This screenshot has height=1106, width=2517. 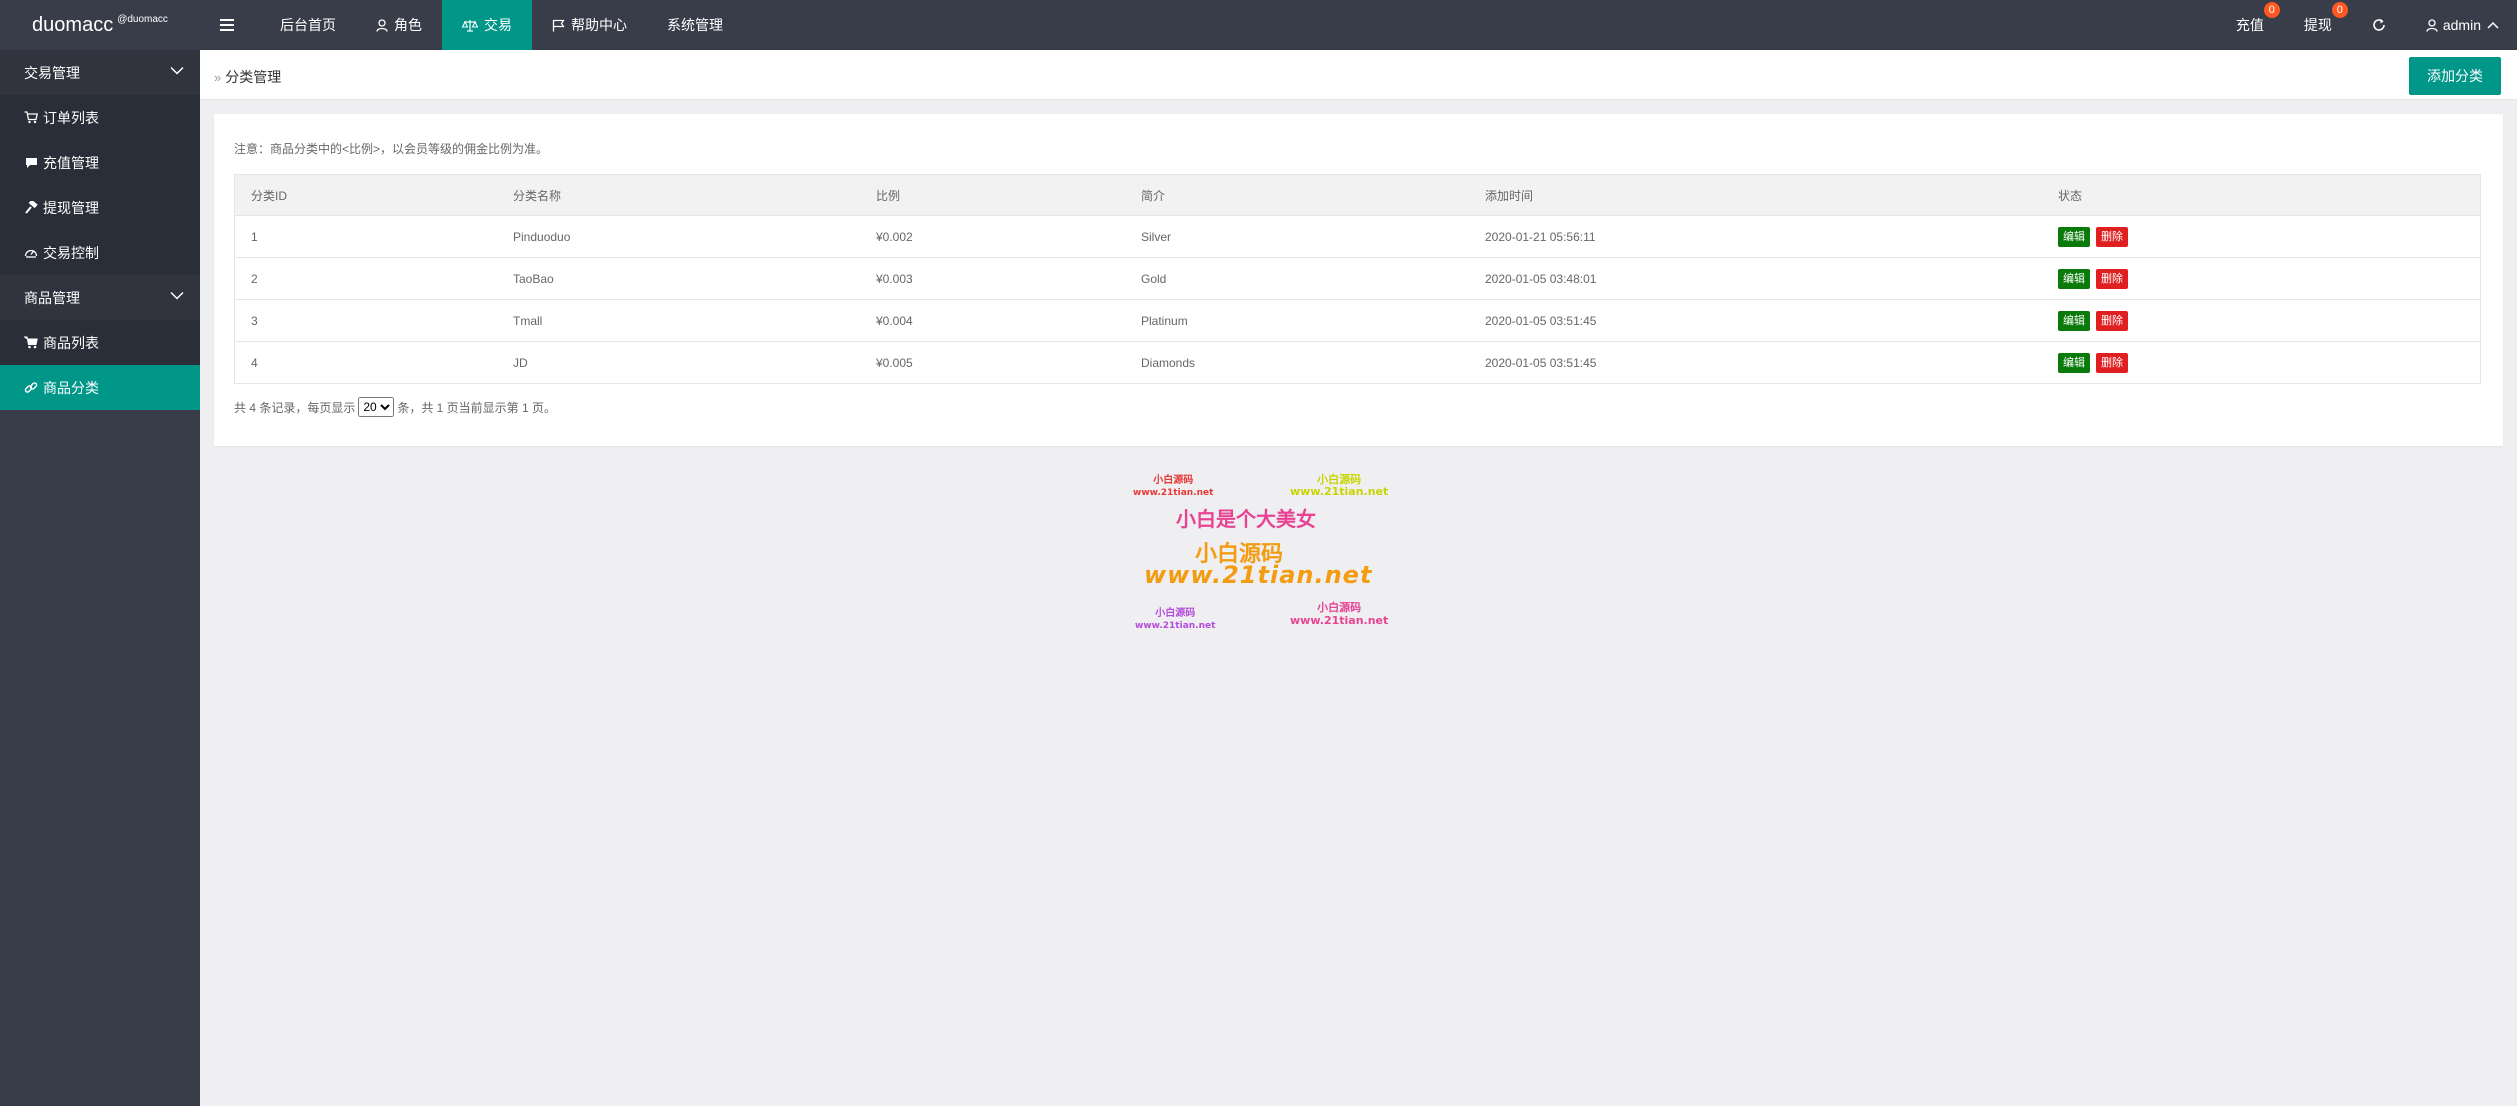 I want to click on nav-item-system: 系统管理, so click(x=695, y=25).